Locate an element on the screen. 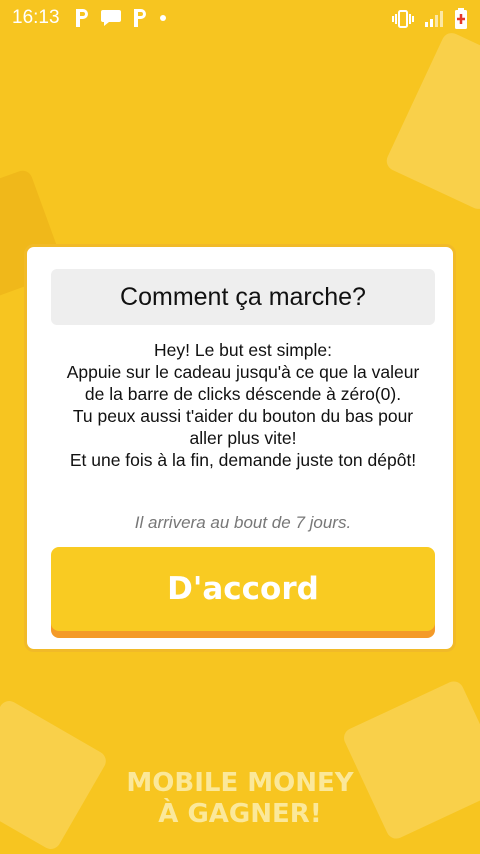  status-time: 16:13 is located at coordinates (36, 17).